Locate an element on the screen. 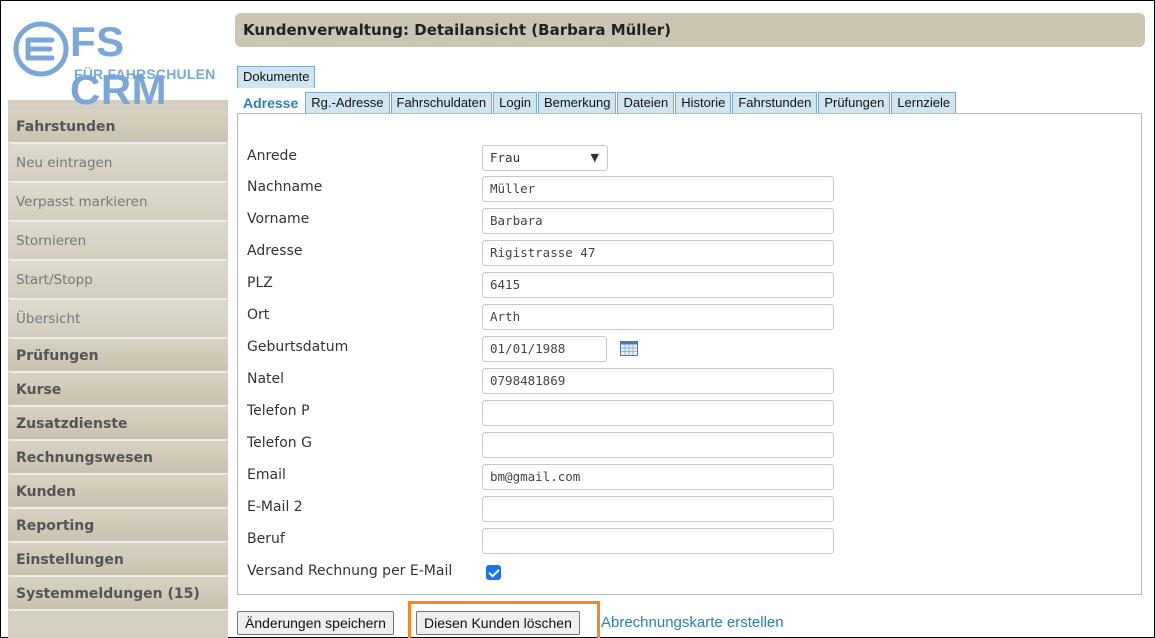  versand-label: Versand Rechnung per E-Mail is located at coordinates (350, 571).